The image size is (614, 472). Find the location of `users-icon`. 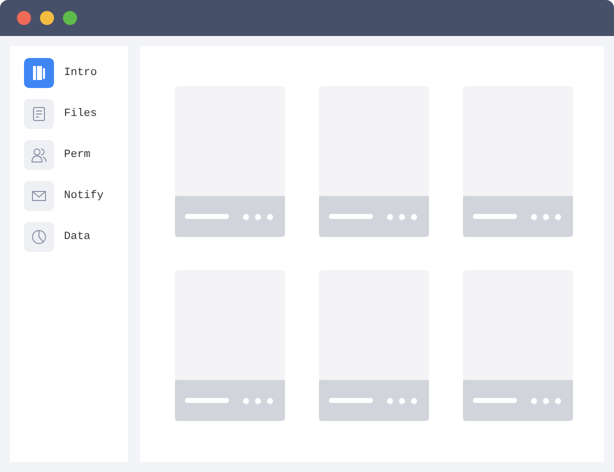

users-icon is located at coordinates (39, 155).